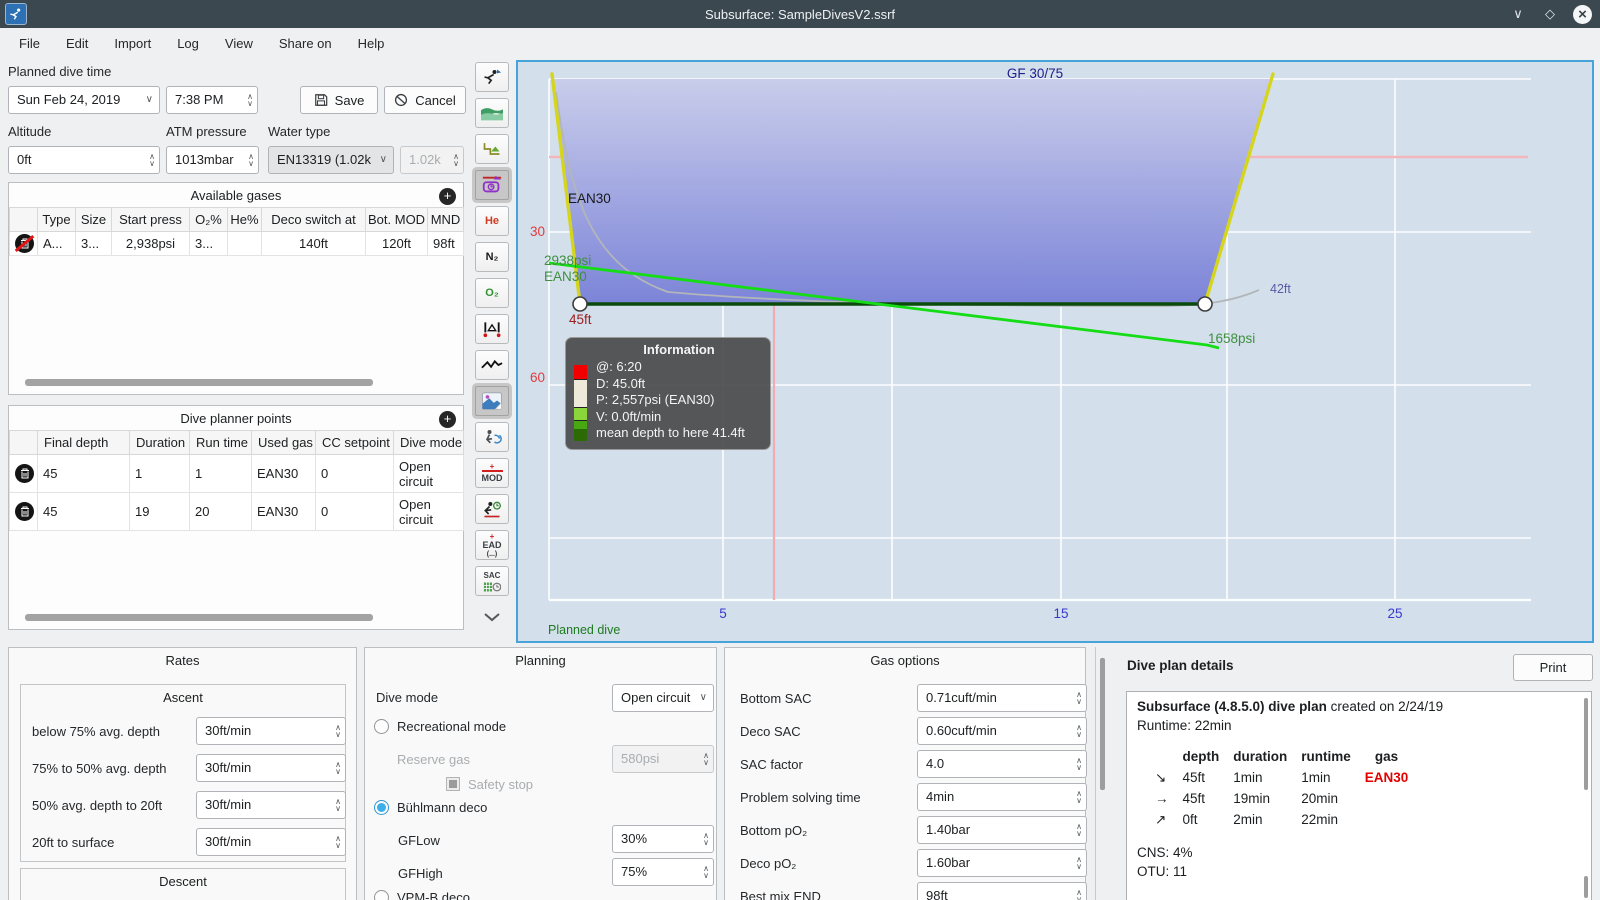 The width and height of the screenshot is (1600, 900). Describe the element at coordinates (159, 511) in the screenshot. I see `point-duration-cell: 19` at that location.